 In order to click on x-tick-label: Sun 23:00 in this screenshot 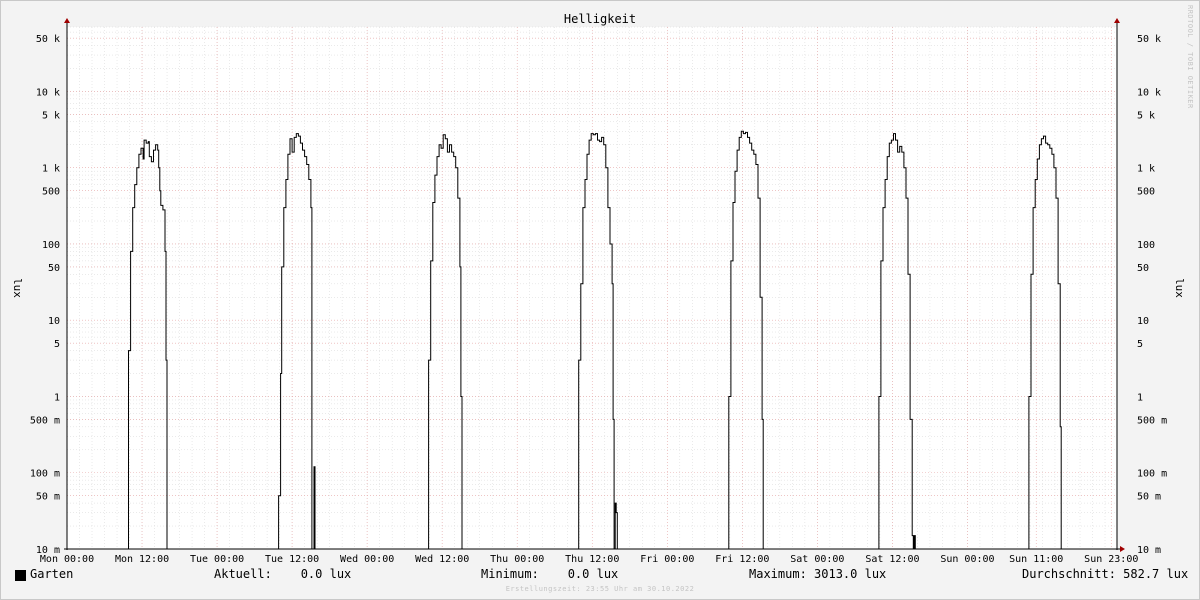, I will do `click(1111, 559)`.